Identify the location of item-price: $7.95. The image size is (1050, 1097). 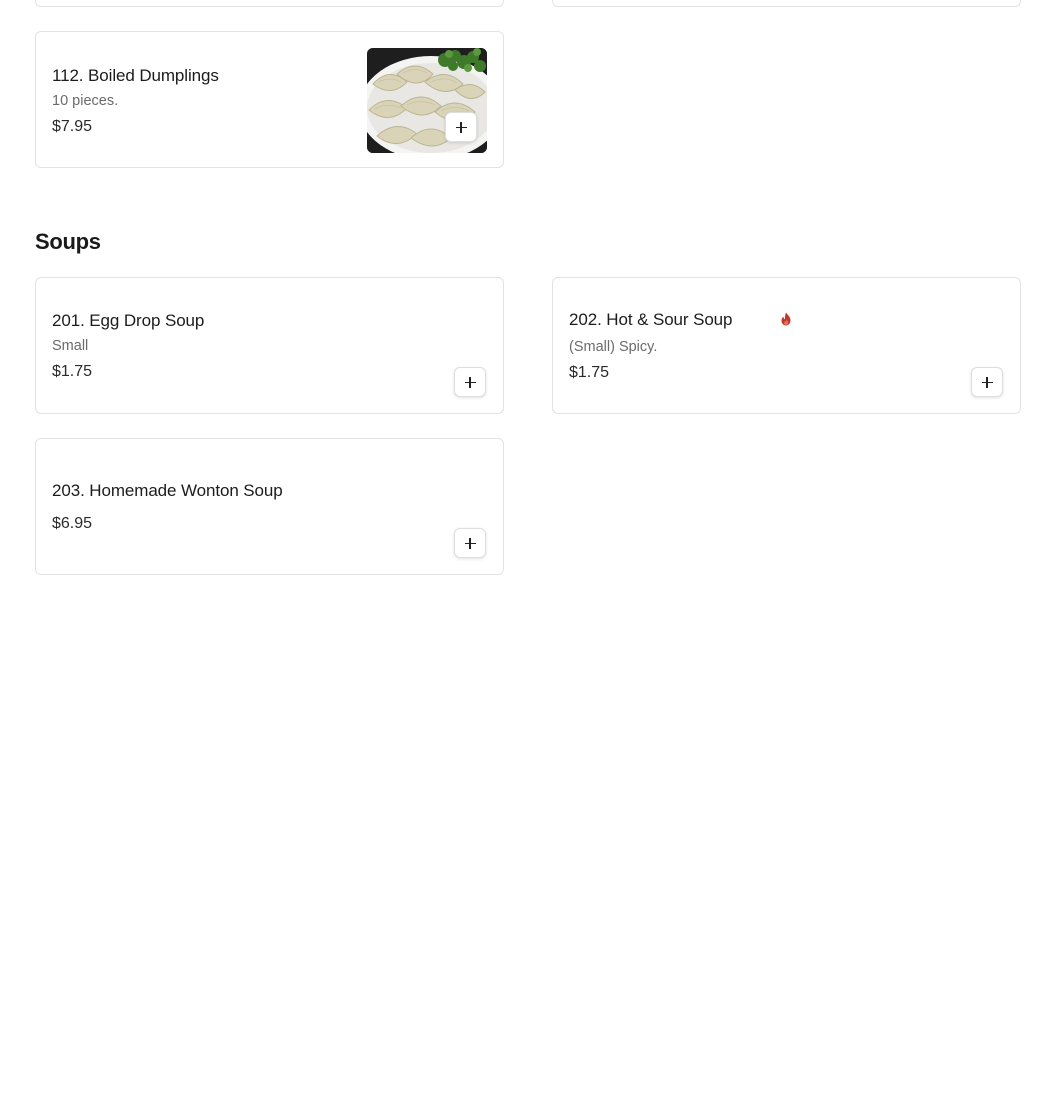
(72, 126).